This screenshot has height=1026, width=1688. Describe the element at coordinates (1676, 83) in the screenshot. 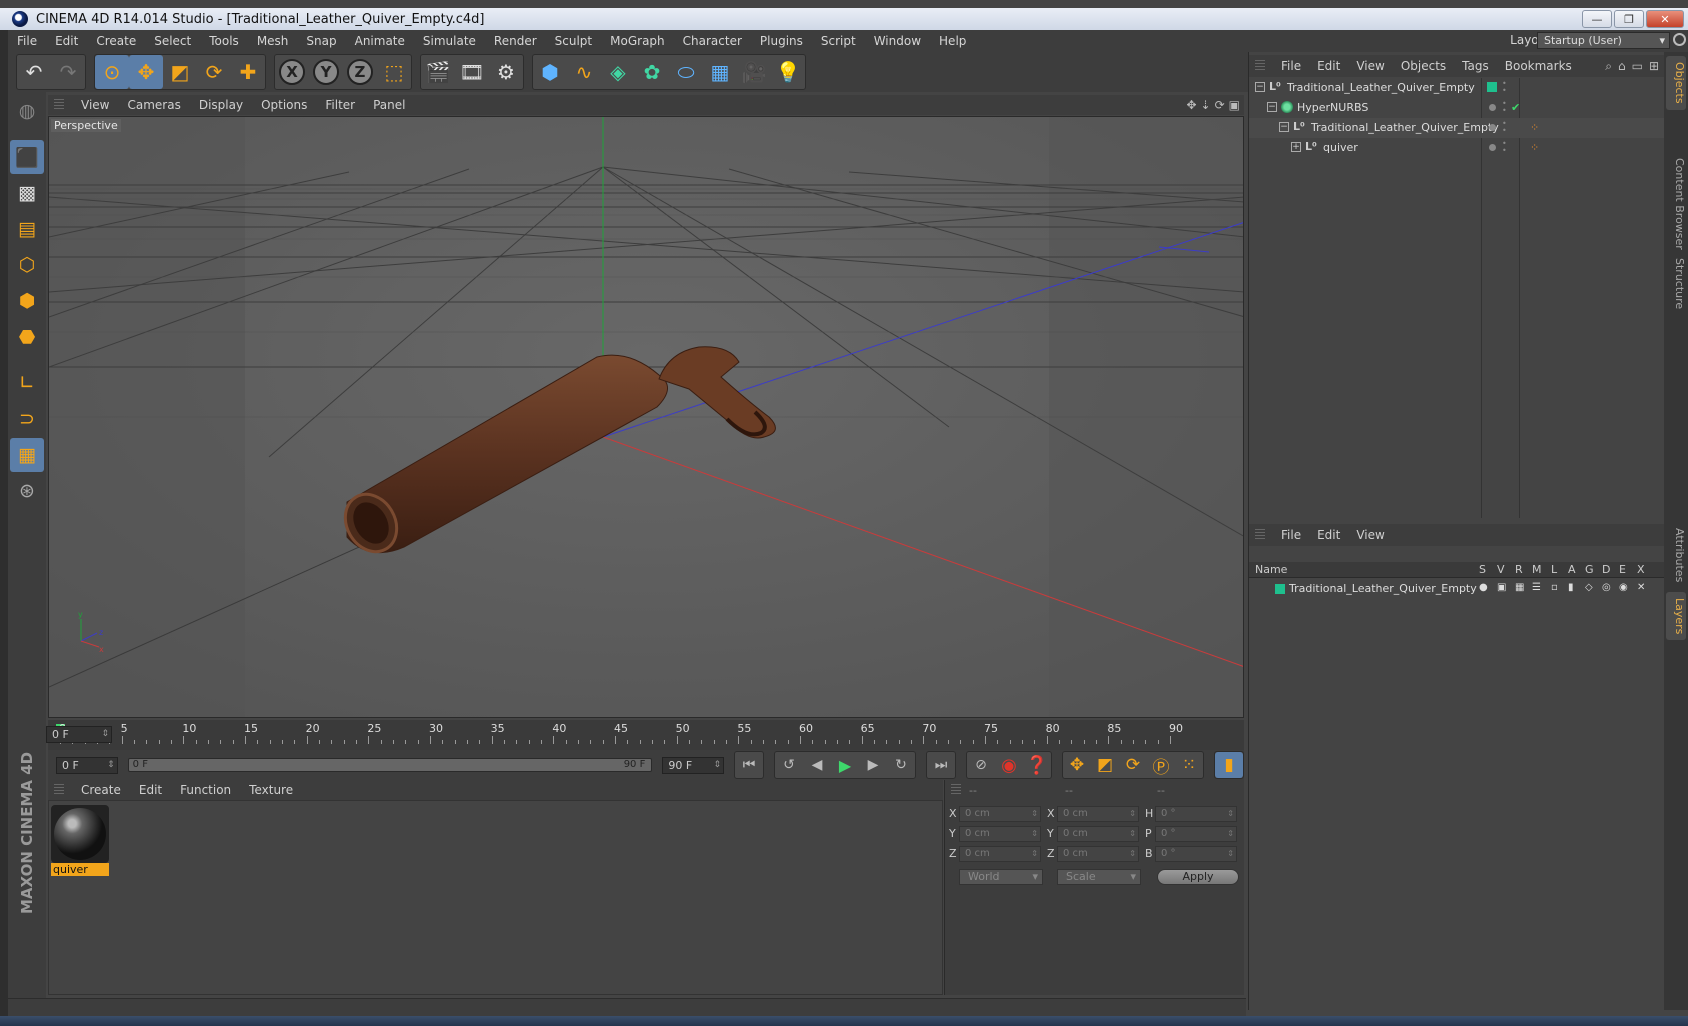

I see `tab-objects: Objects` at that location.